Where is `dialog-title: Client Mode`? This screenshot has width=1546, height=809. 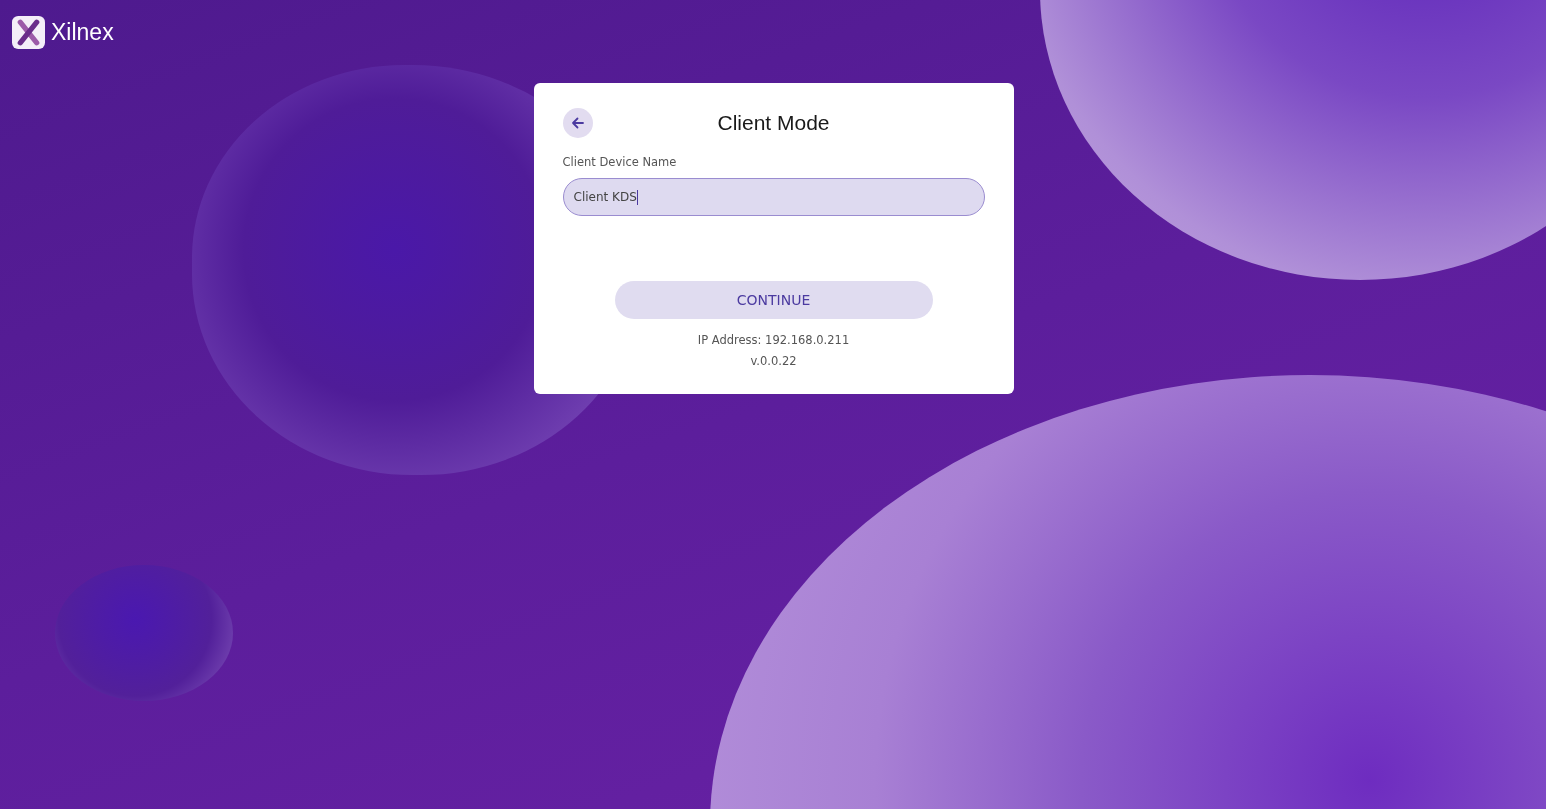
dialog-title: Client Mode is located at coordinates (773, 123).